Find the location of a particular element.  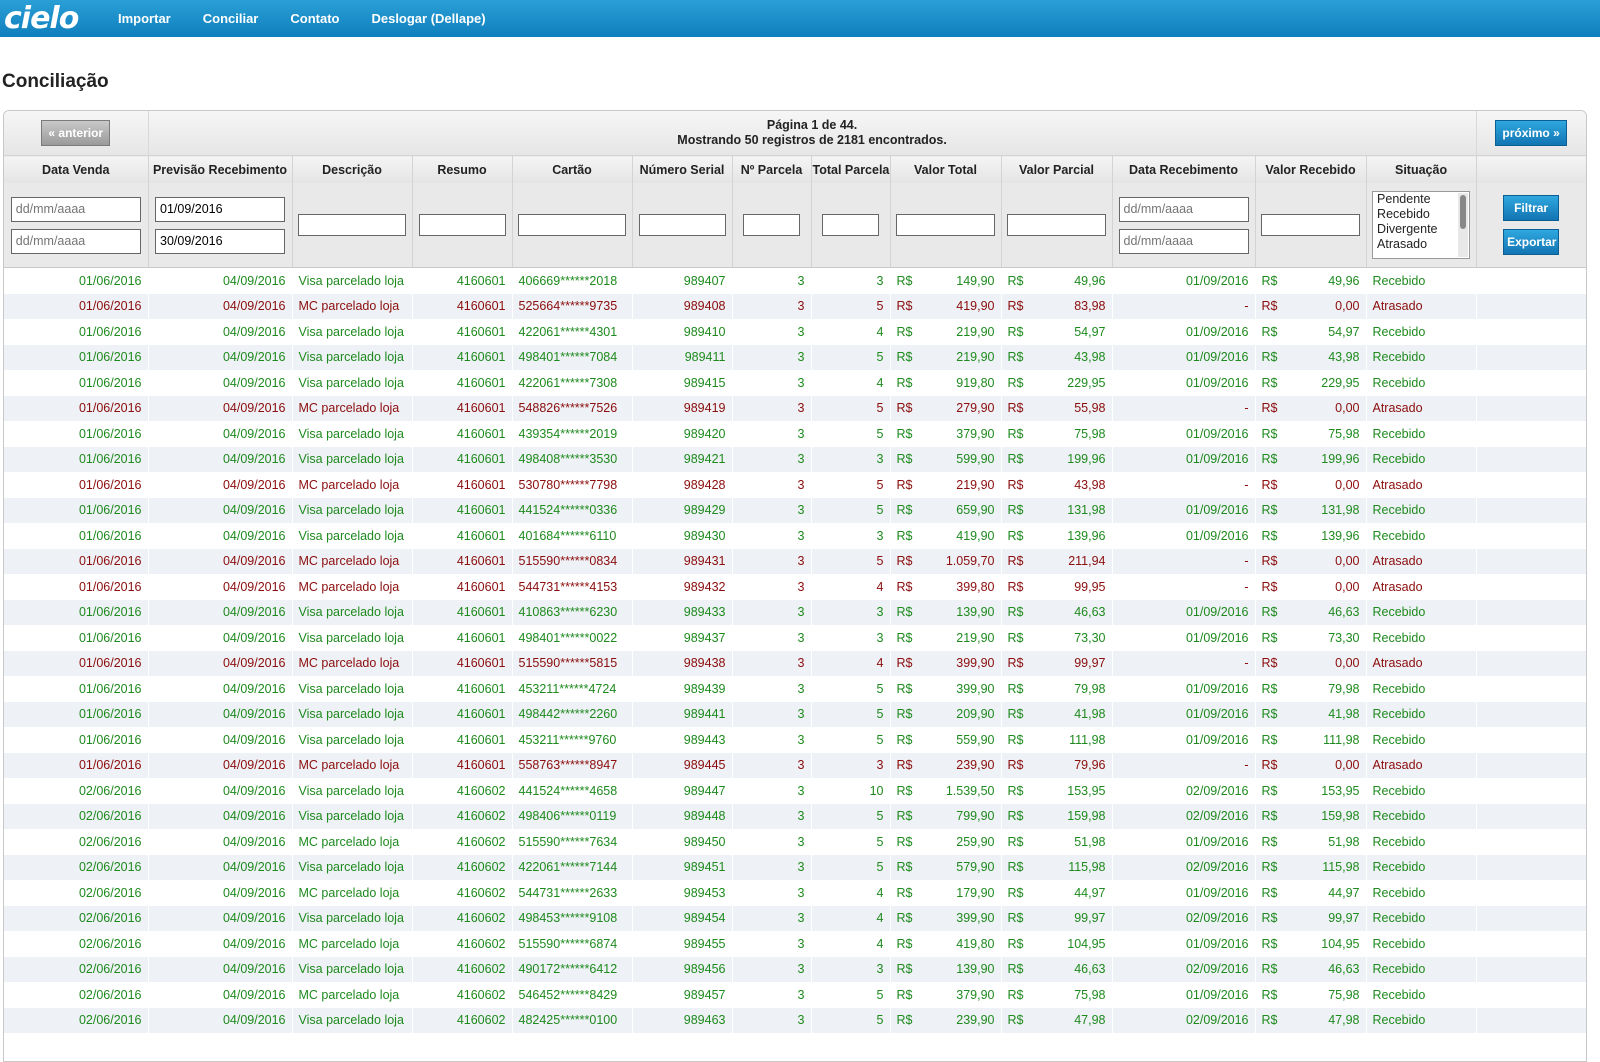

filter-previsao-to is located at coordinates (220, 241).